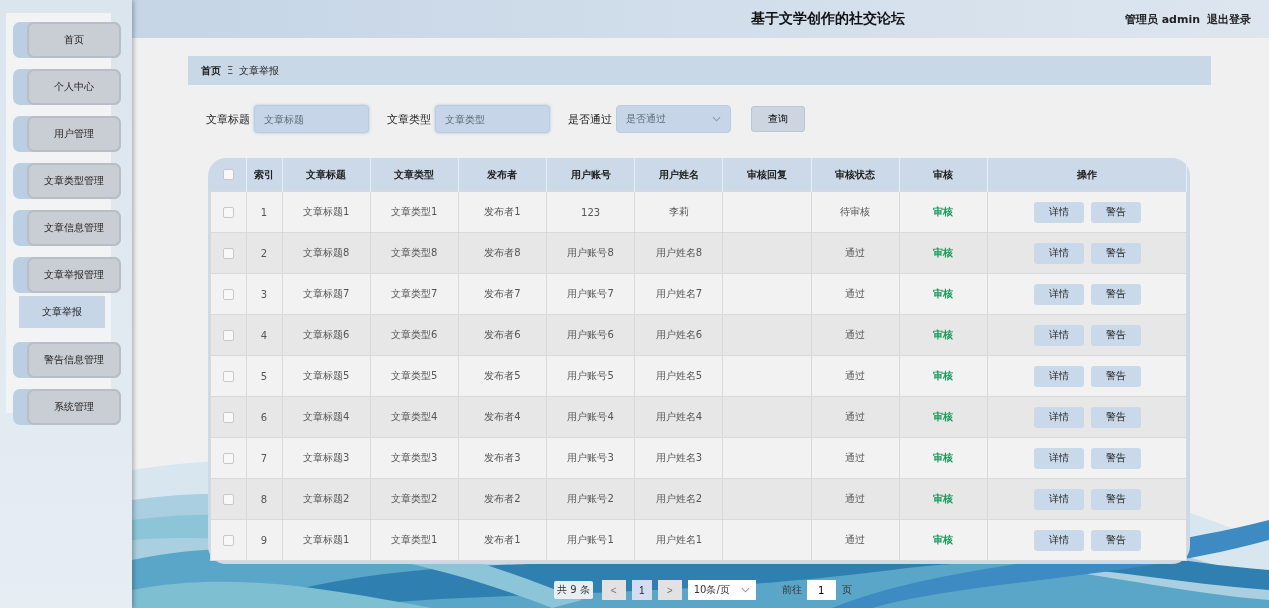 The height and width of the screenshot is (608, 1269). I want to click on breadcrumb-link: 首页, so click(211, 70).